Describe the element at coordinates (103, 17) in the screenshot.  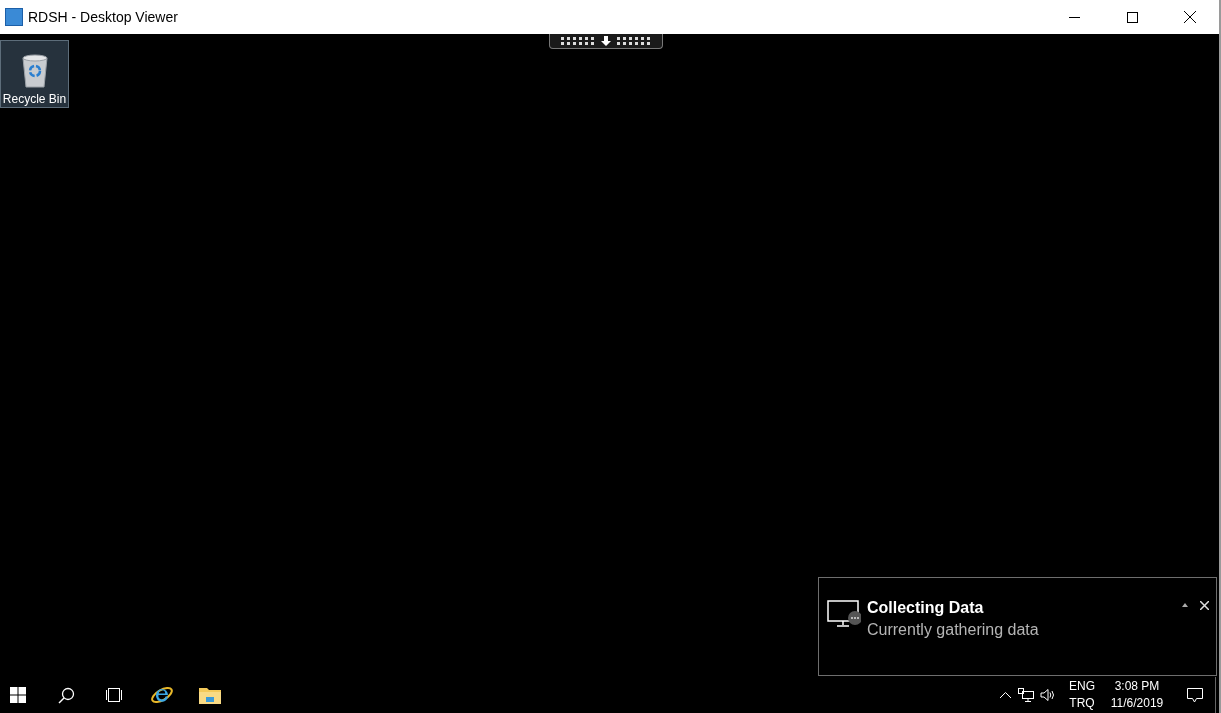
I see `window-title: RDSH - Desktop Viewer` at that location.